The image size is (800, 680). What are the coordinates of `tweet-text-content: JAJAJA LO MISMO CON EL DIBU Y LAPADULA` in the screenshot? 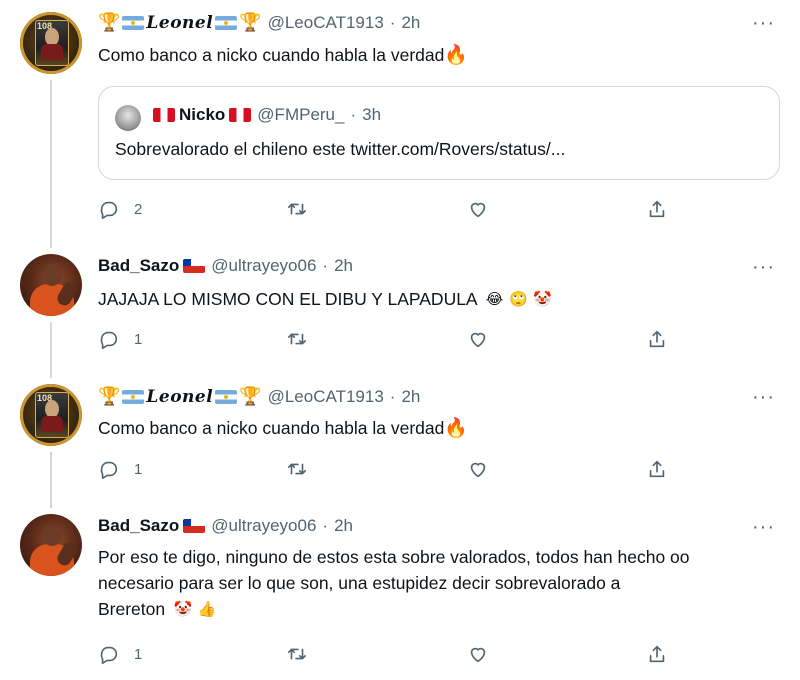 It's located at (287, 299).